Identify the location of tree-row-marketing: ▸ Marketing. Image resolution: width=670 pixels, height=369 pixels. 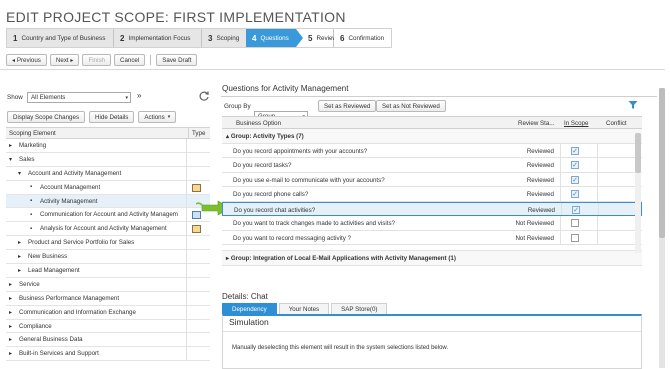
(108, 146).